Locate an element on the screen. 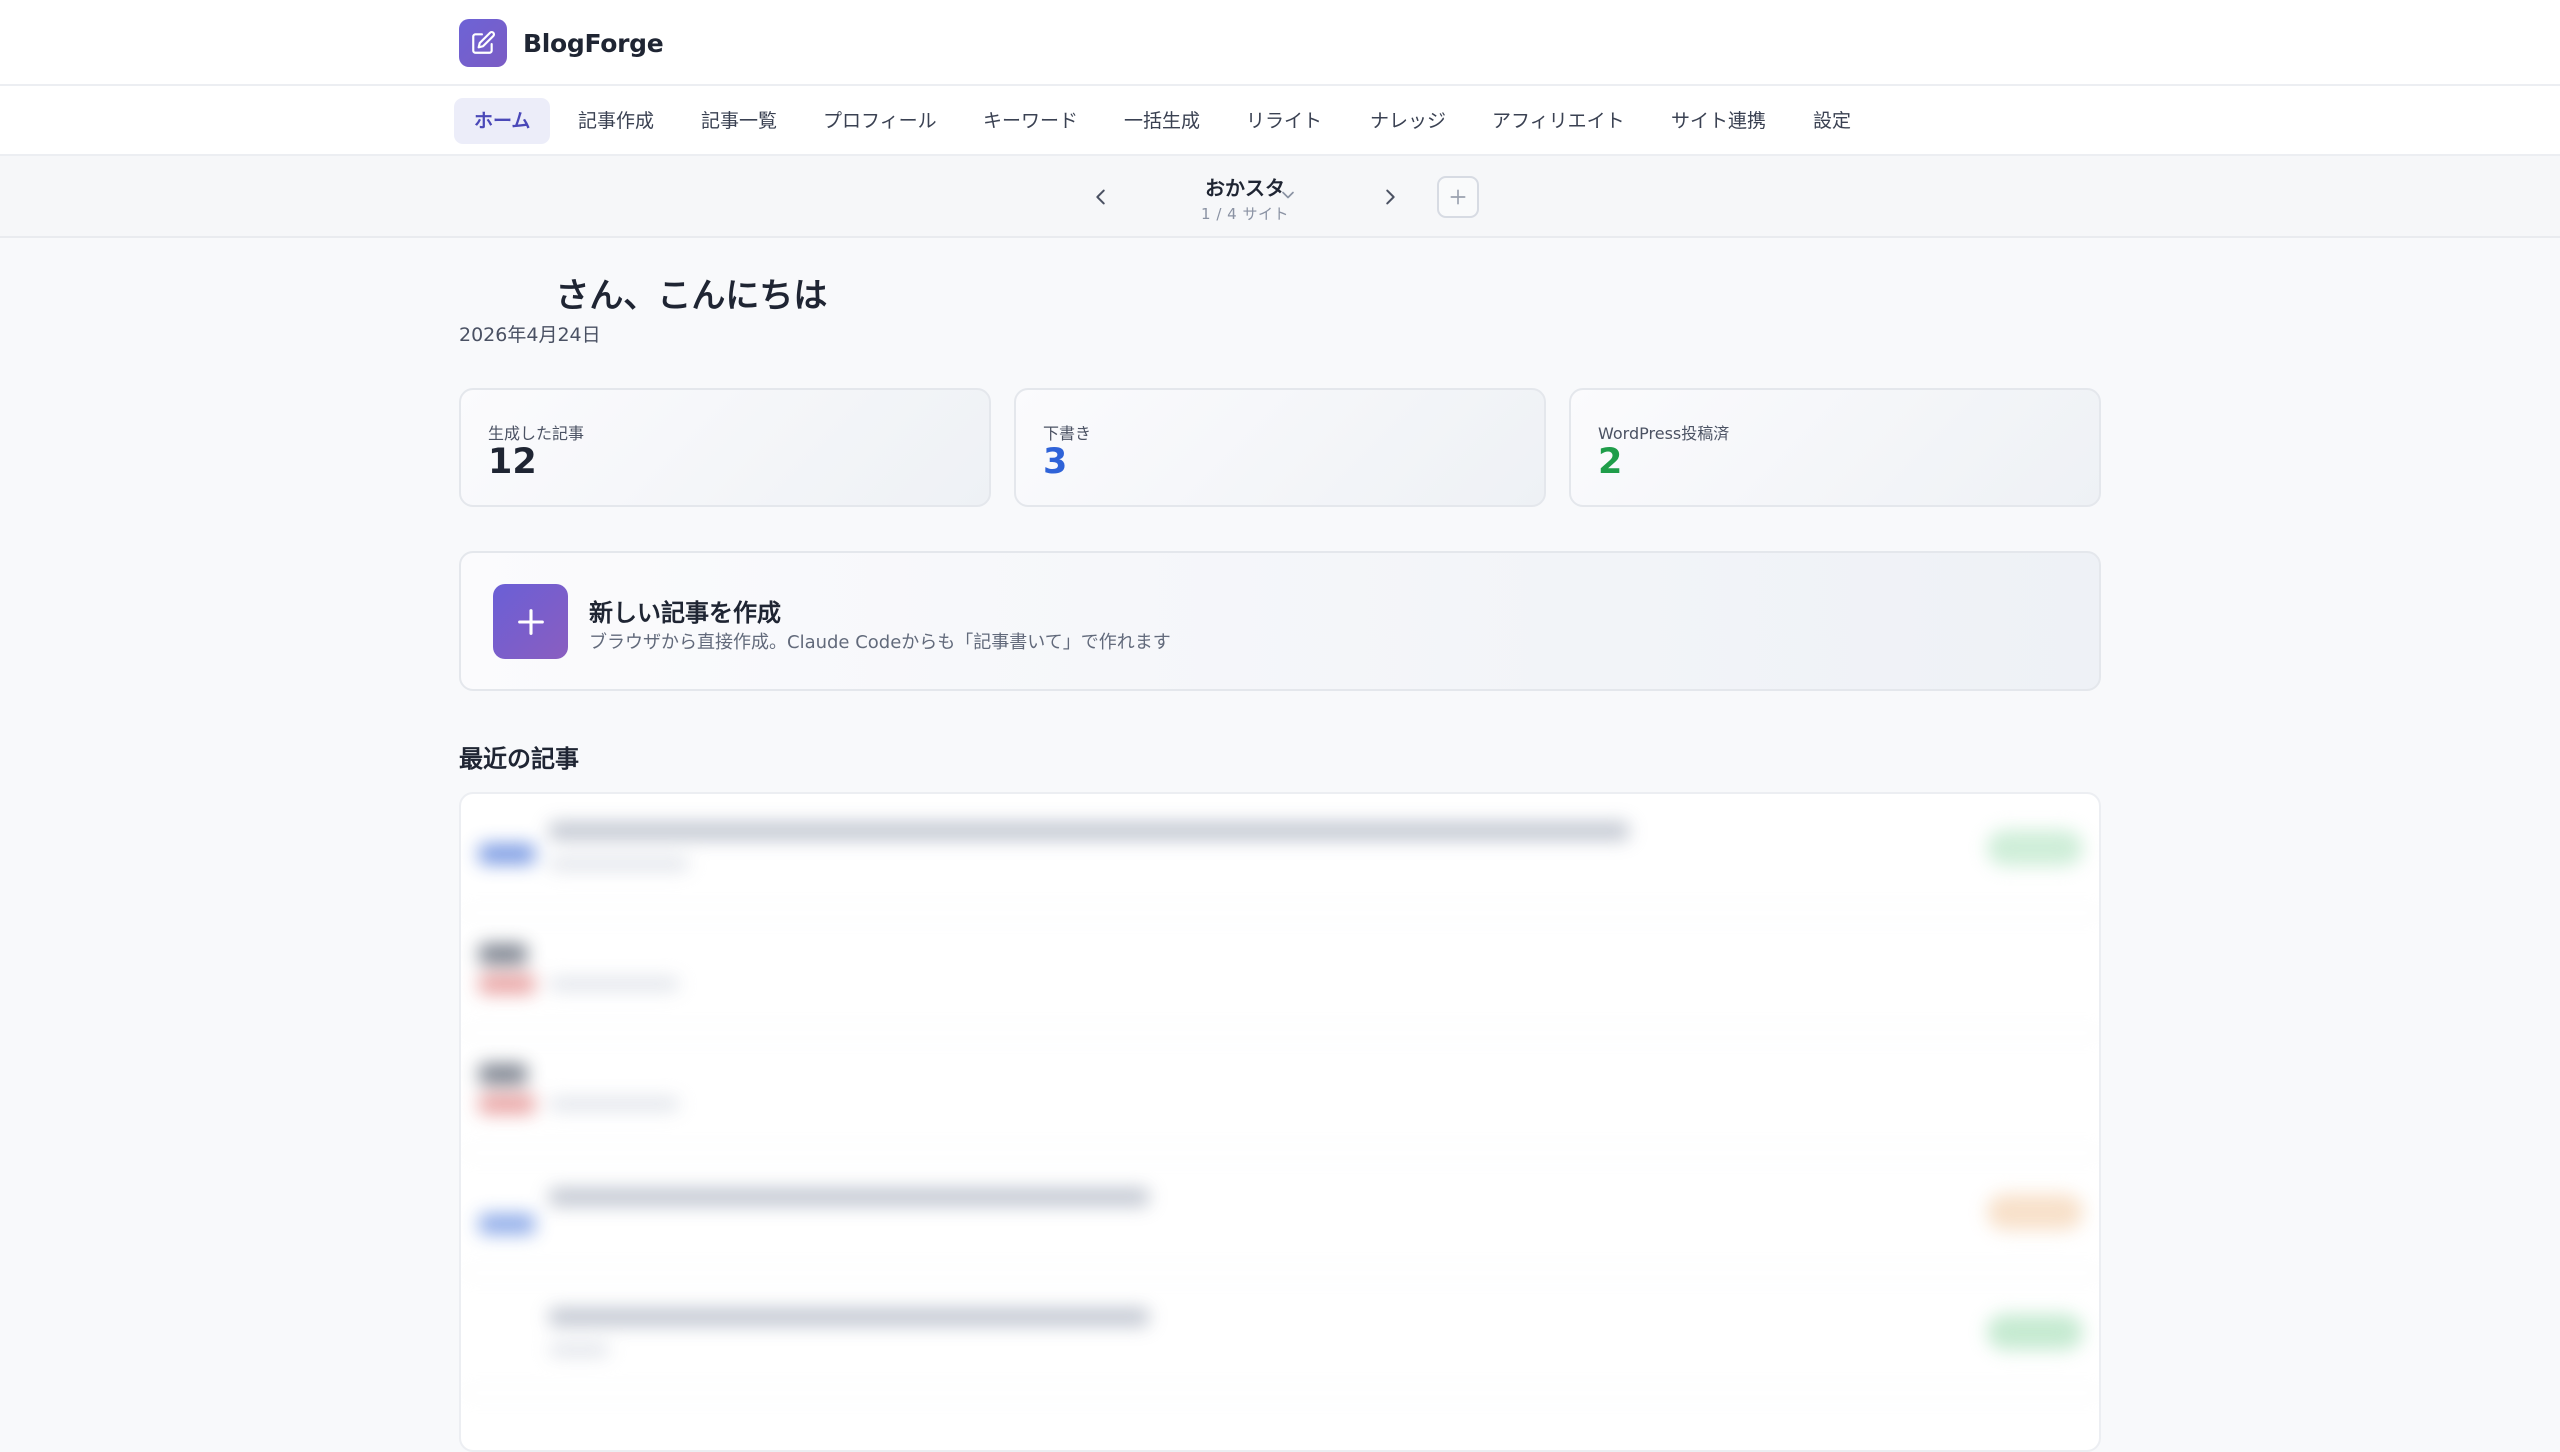  app-header: BlogForge is located at coordinates (1280, 43).